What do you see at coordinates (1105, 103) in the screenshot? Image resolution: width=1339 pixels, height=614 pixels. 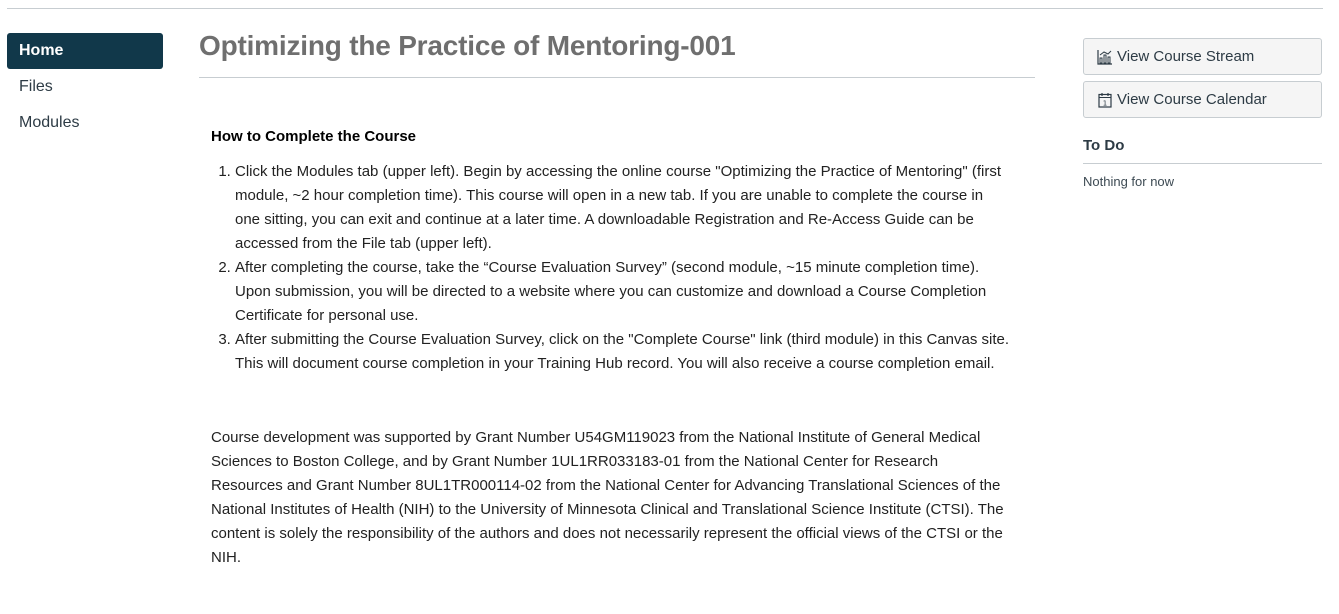 I see `svg-text: 1` at bounding box center [1105, 103].